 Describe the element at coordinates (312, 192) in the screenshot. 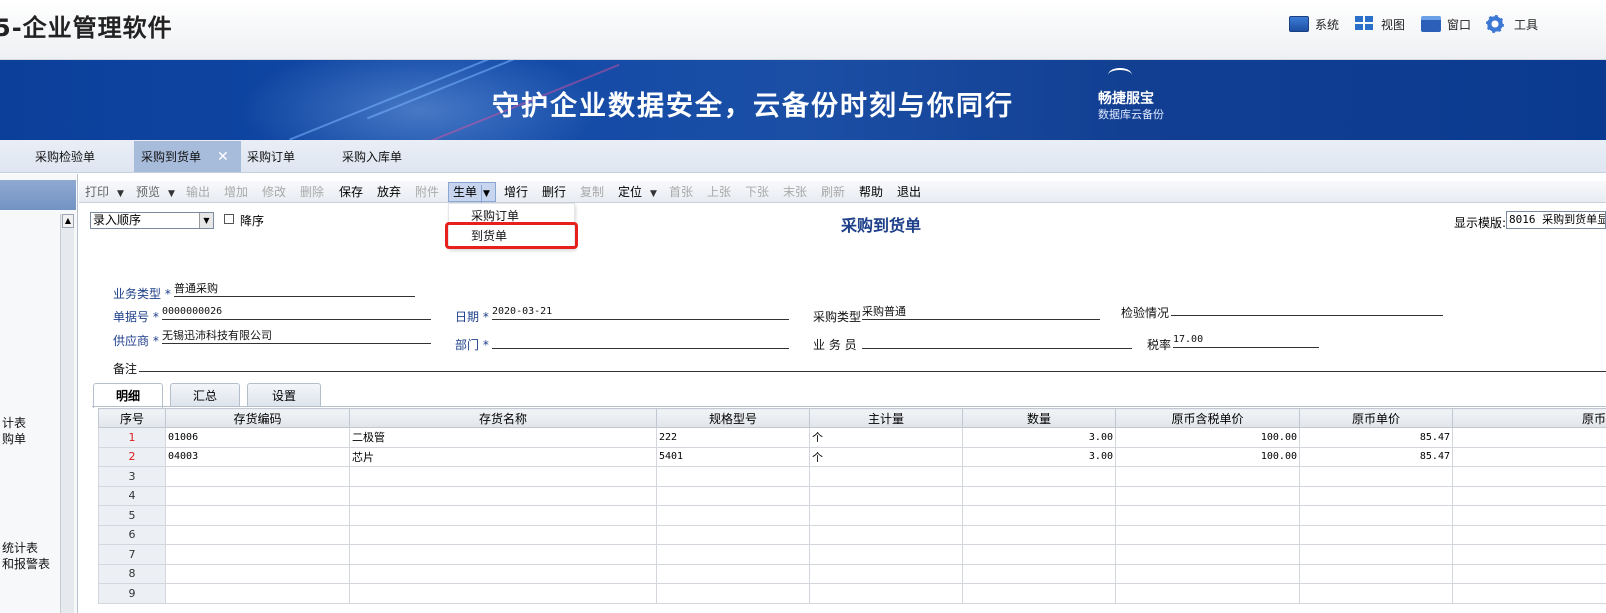

I see `delete-button: 删除` at that location.